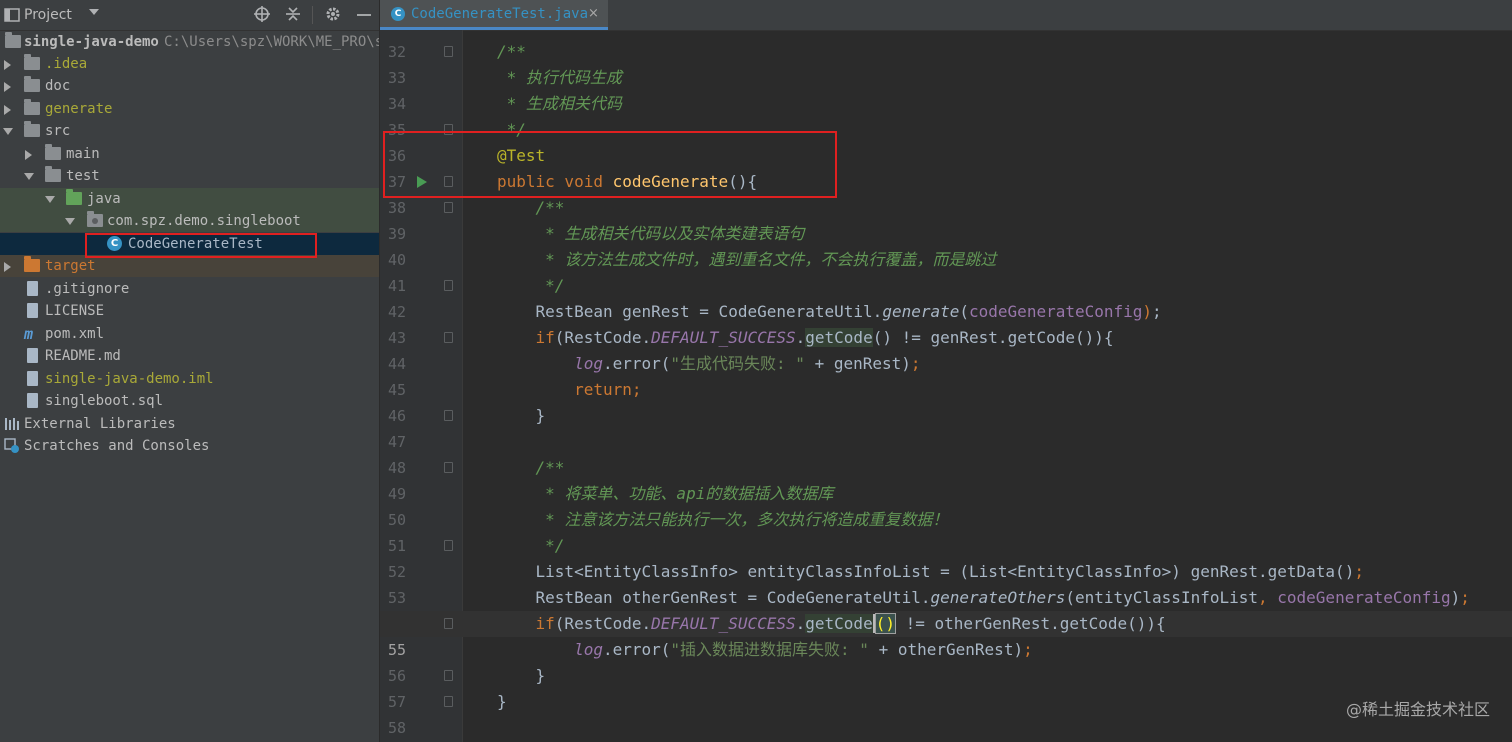 This screenshot has width=1512, height=742. I want to click on code-text: */, so click(511, 129).